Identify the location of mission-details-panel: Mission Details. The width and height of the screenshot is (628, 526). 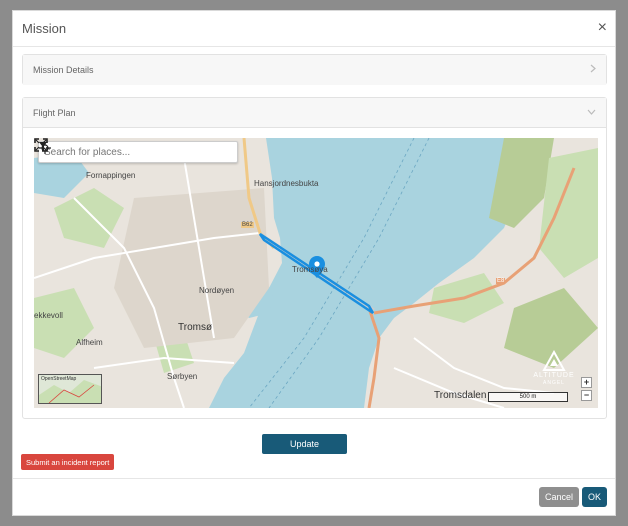
(314, 69).